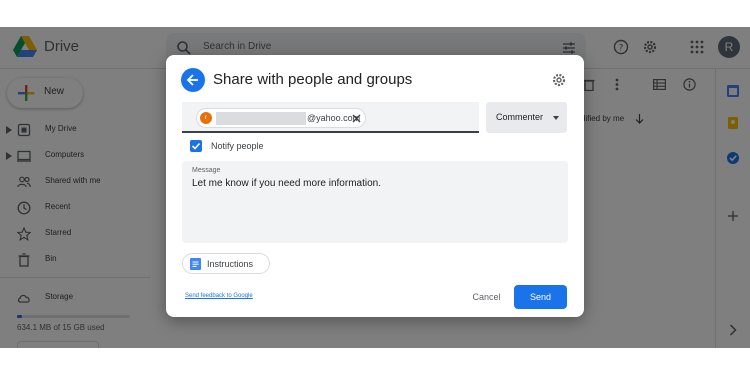 This screenshot has height=375, width=750. Describe the element at coordinates (219, 296) in the screenshot. I see `send-feedback-link: Send feedback to Google` at that location.